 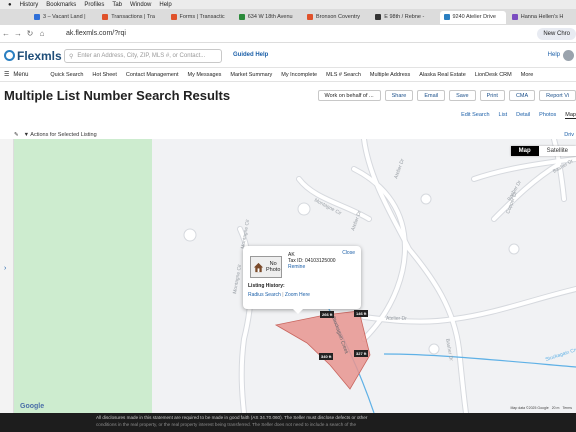 What do you see at coordinates (569, 135) in the screenshot?
I see `drive-link: Driv` at bounding box center [569, 135].